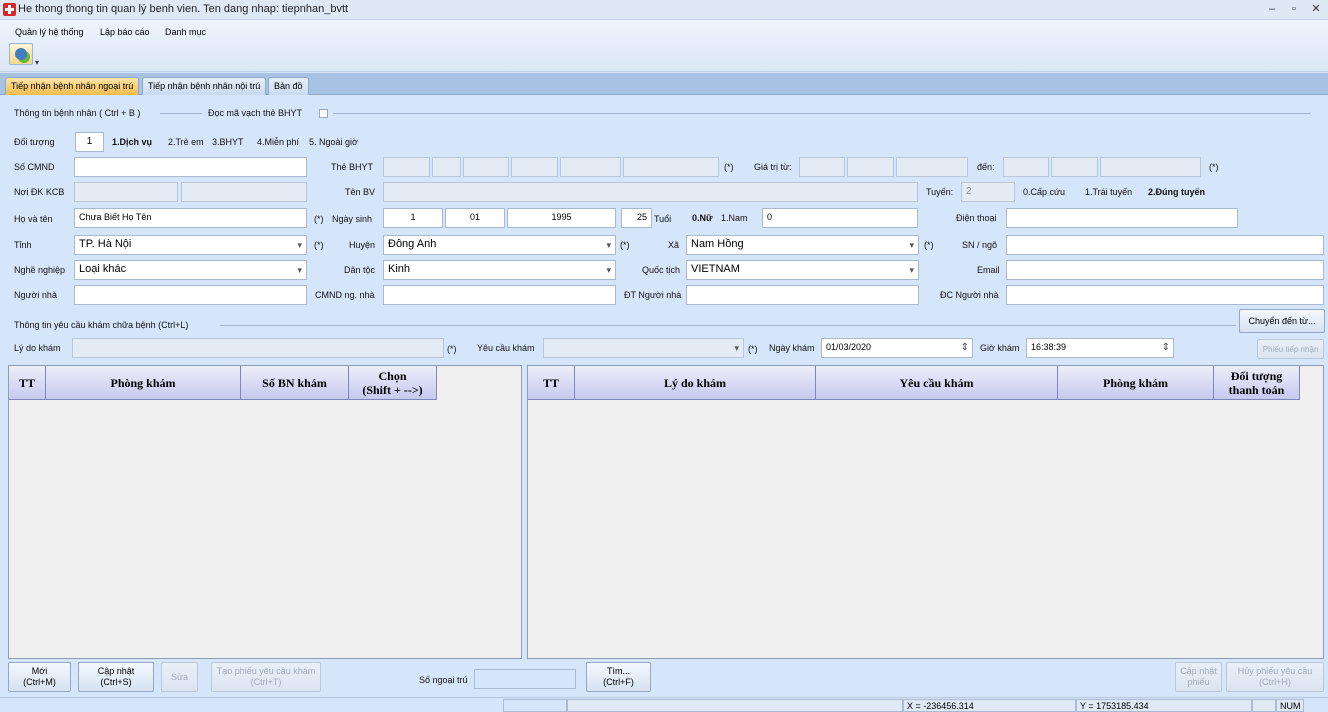  I want to click on gia-tri-tu-day, so click(822, 167).